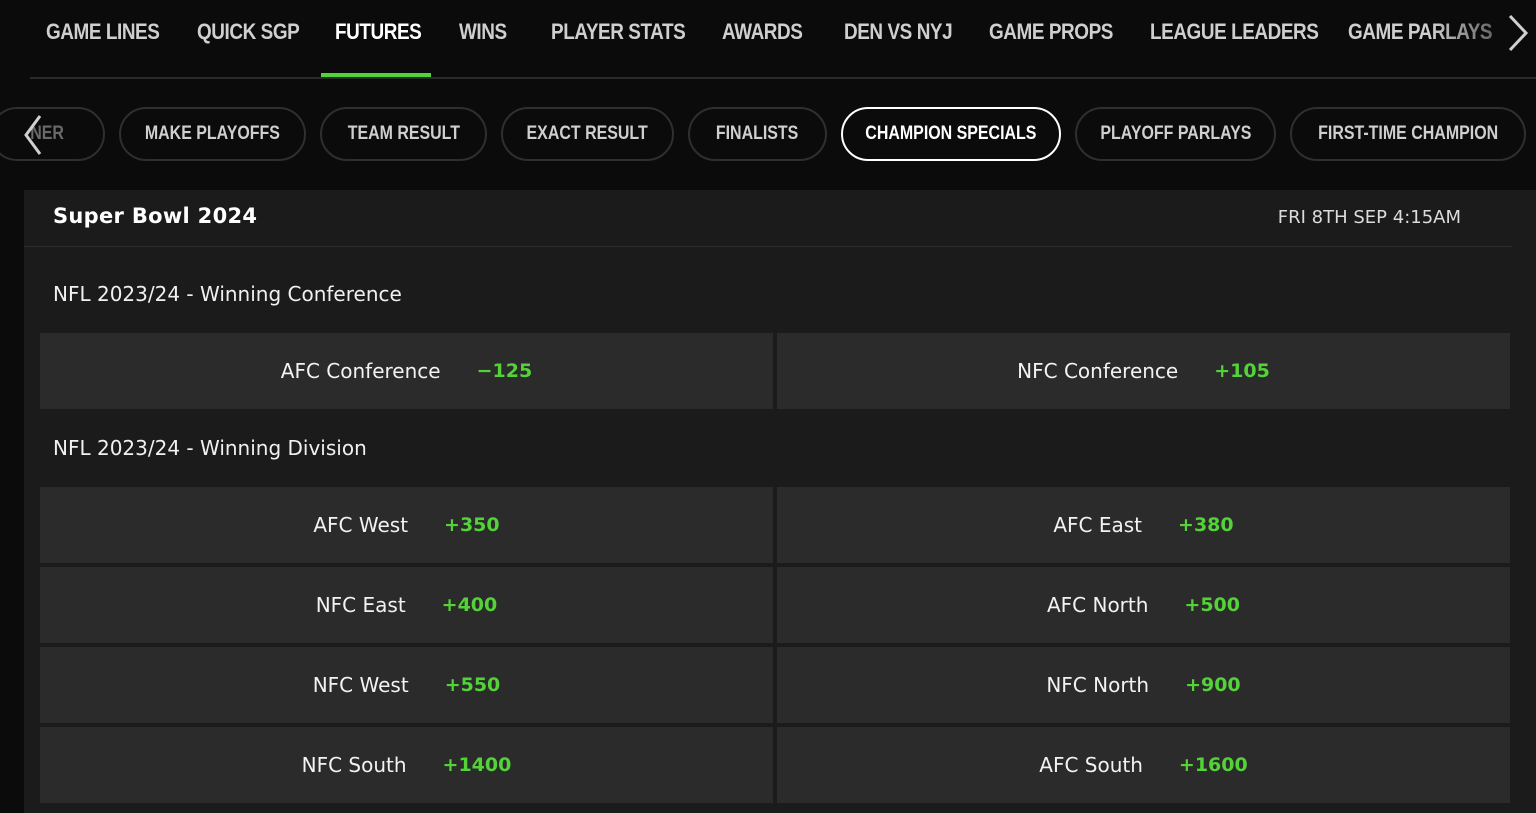 The width and height of the screenshot is (1536, 813). I want to click on selection-nfc-conference: NFC Conference +105, so click(1143, 371).